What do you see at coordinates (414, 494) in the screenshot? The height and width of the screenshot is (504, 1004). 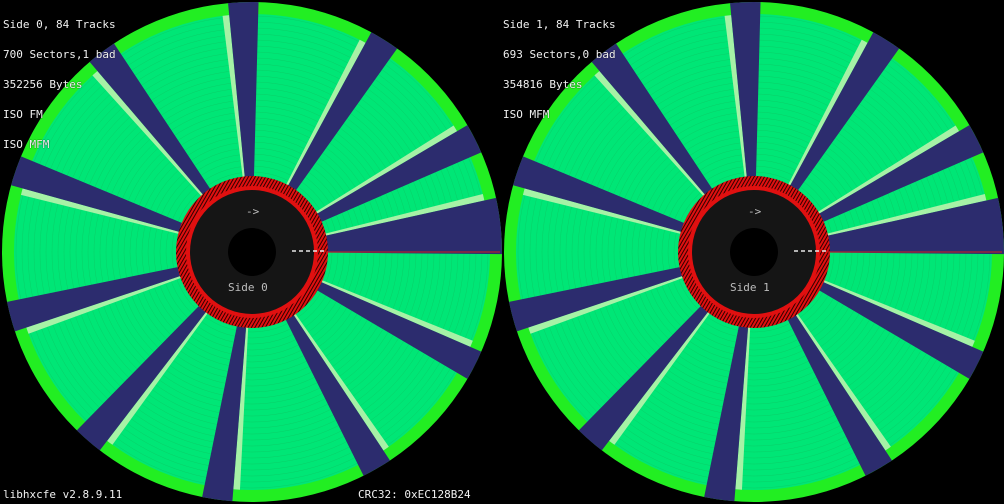 I see `crc-checksum: CRC32: 0xEC128B24` at bounding box center [414, 494].